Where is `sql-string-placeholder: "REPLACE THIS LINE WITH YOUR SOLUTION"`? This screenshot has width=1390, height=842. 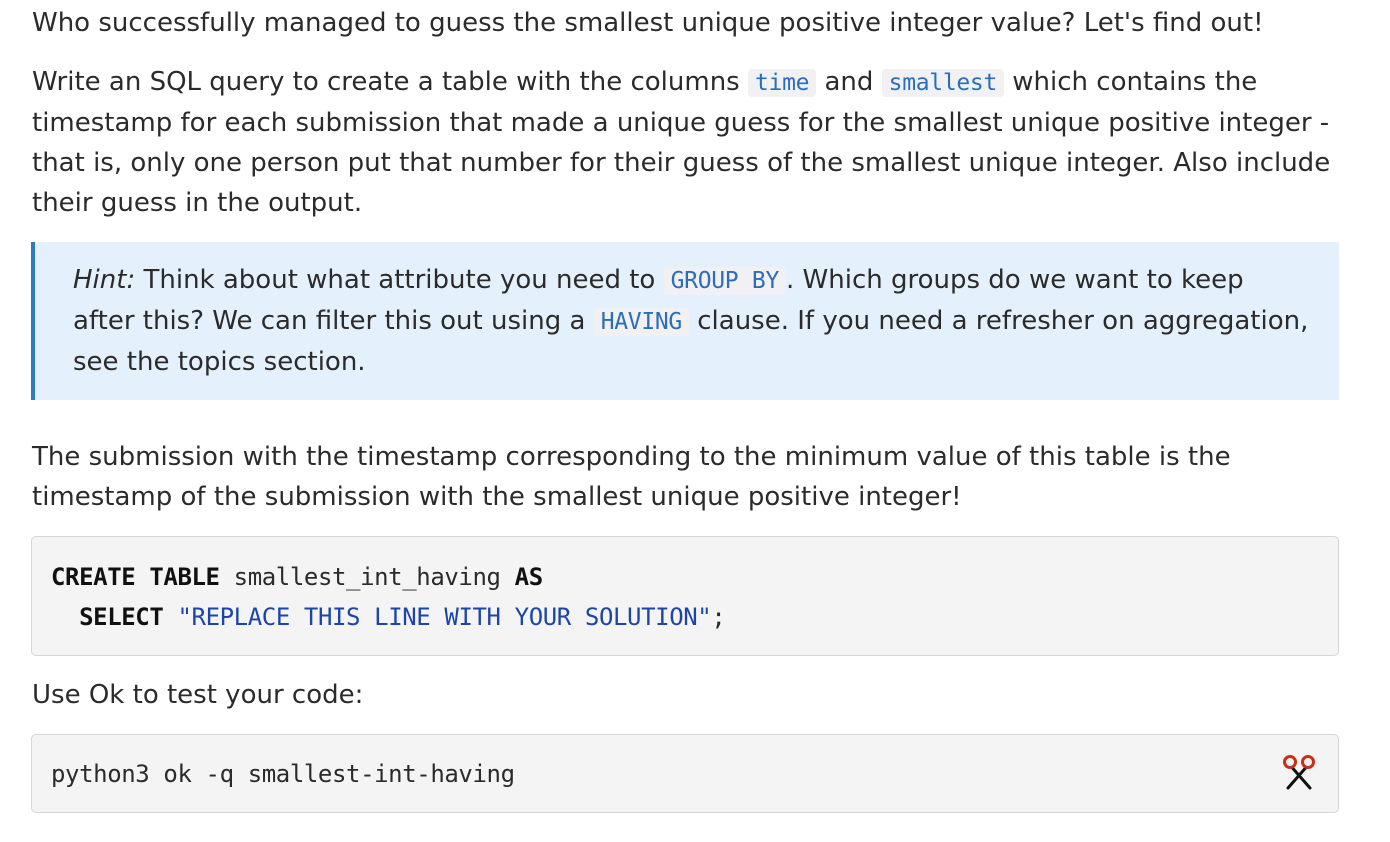
sql-string-placeholder: "REPLACE THIS LINE WITH YOUR SOLUTION" is located at coordinates (444, 617).